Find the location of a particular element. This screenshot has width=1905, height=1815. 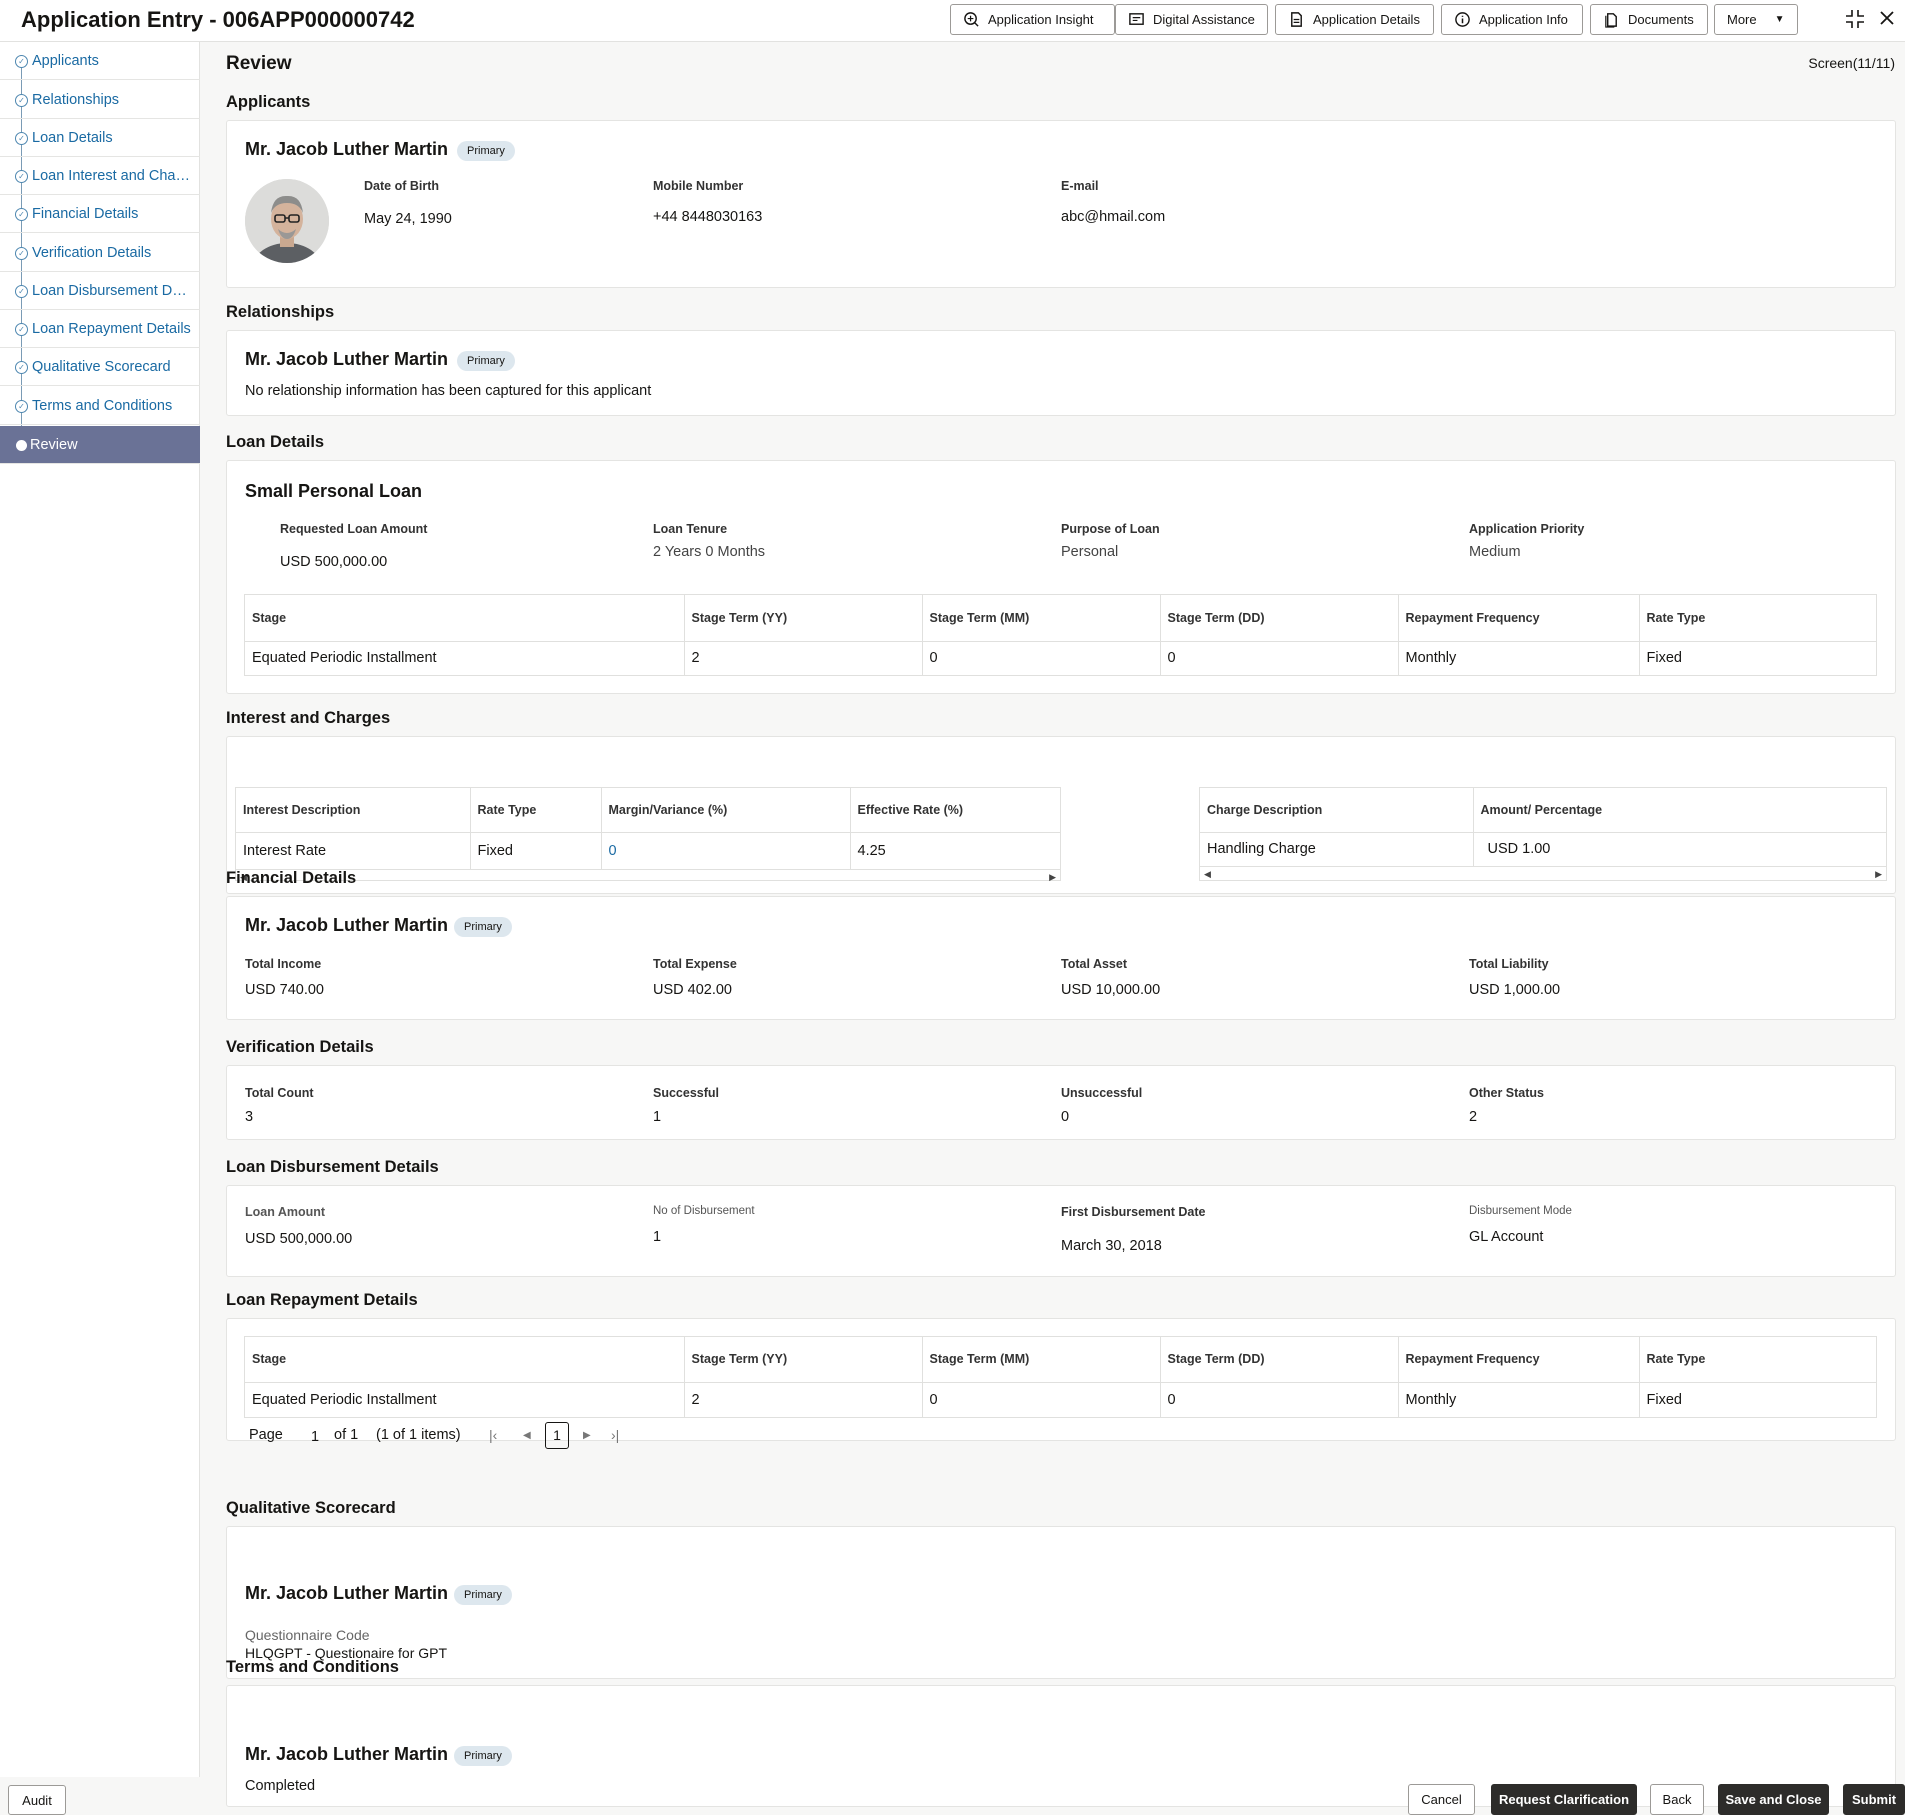

collapse-icon is located at coordinates (1855, 22).